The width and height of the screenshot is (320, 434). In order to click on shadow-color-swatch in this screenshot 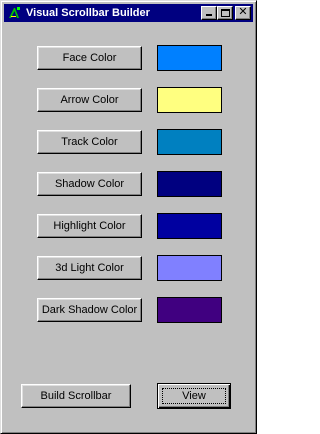, I will do `click(189, 184)`.